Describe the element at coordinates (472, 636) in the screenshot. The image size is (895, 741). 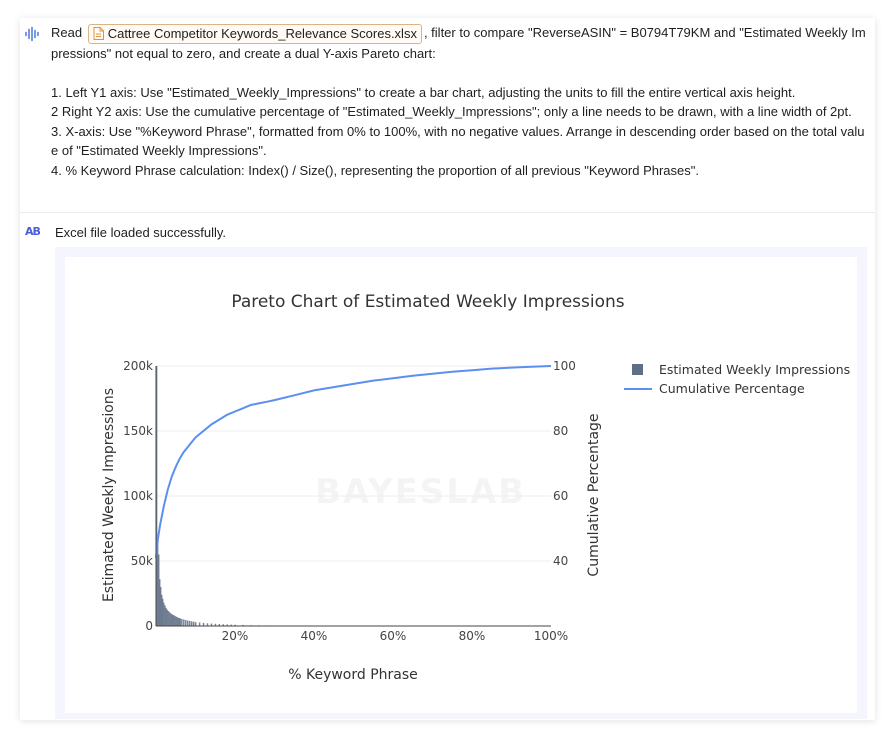
I see `x-tick-label: 80%` at that location.